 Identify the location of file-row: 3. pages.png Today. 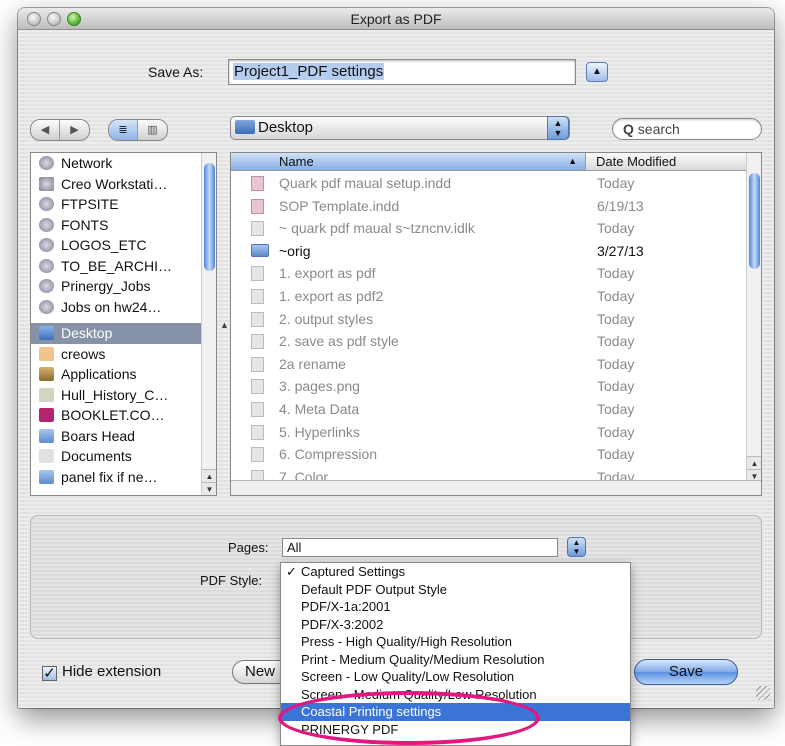
(488, 386).